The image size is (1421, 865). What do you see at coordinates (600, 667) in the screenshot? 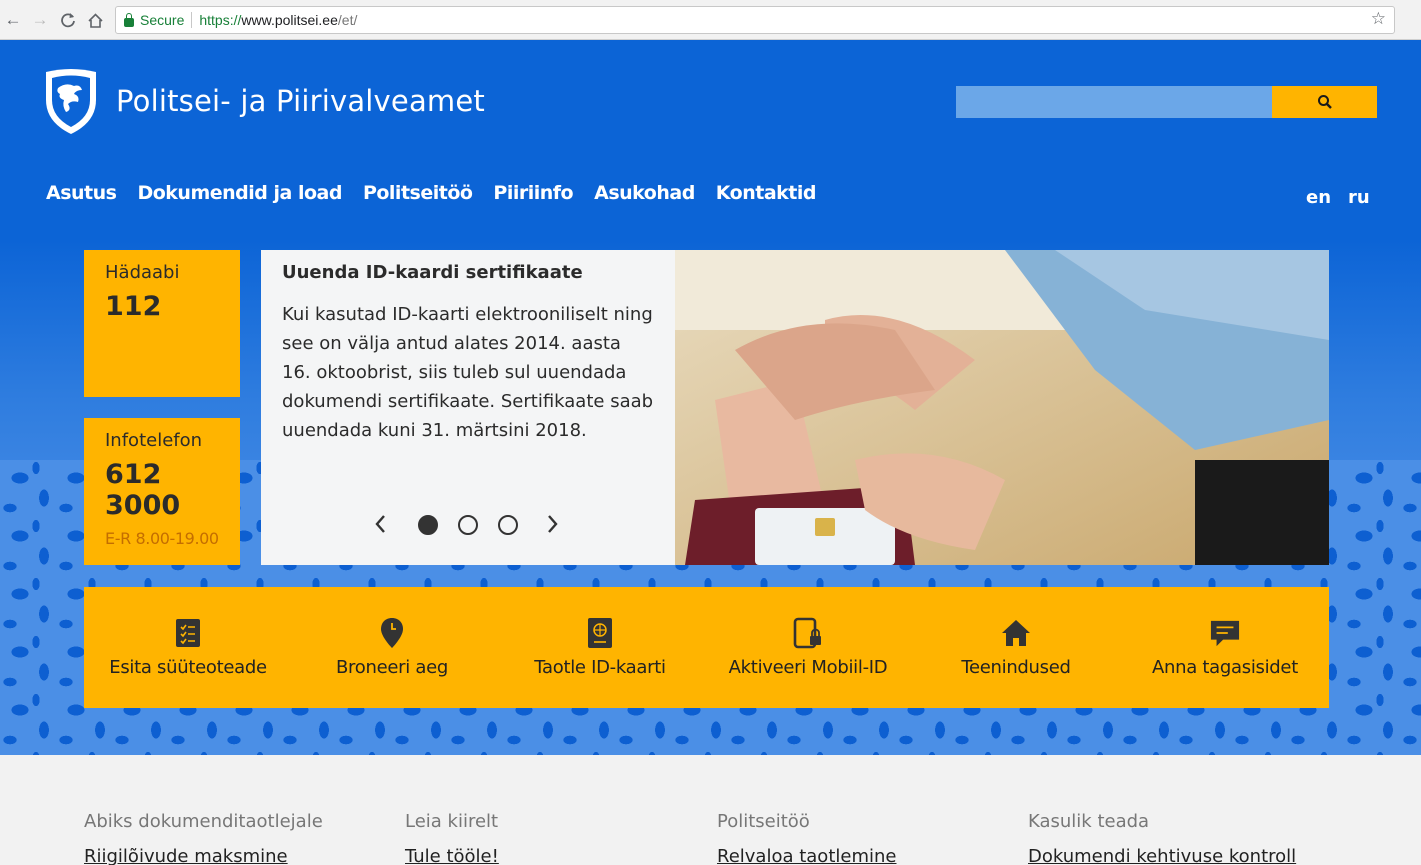
I see `quick-link-id-card-label: Taotle ID-kaarti` at bounding box center [600, 667].